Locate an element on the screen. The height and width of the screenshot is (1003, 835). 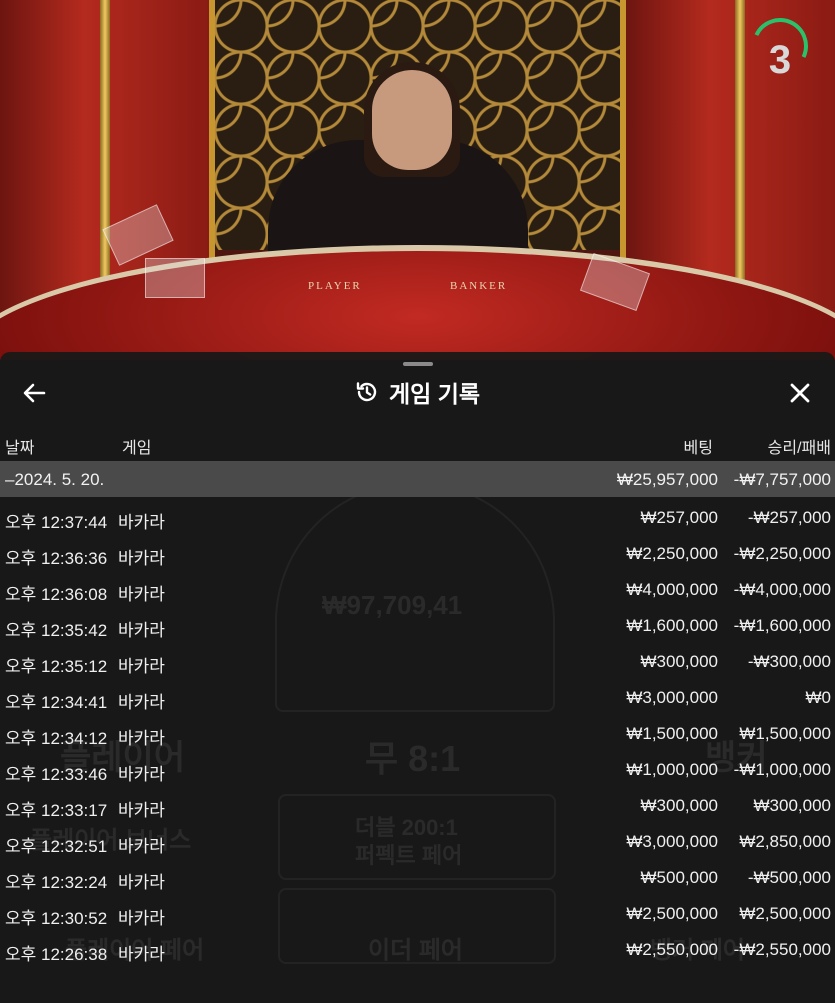
sheet-drag-handle is located at coordinates (418, 364).